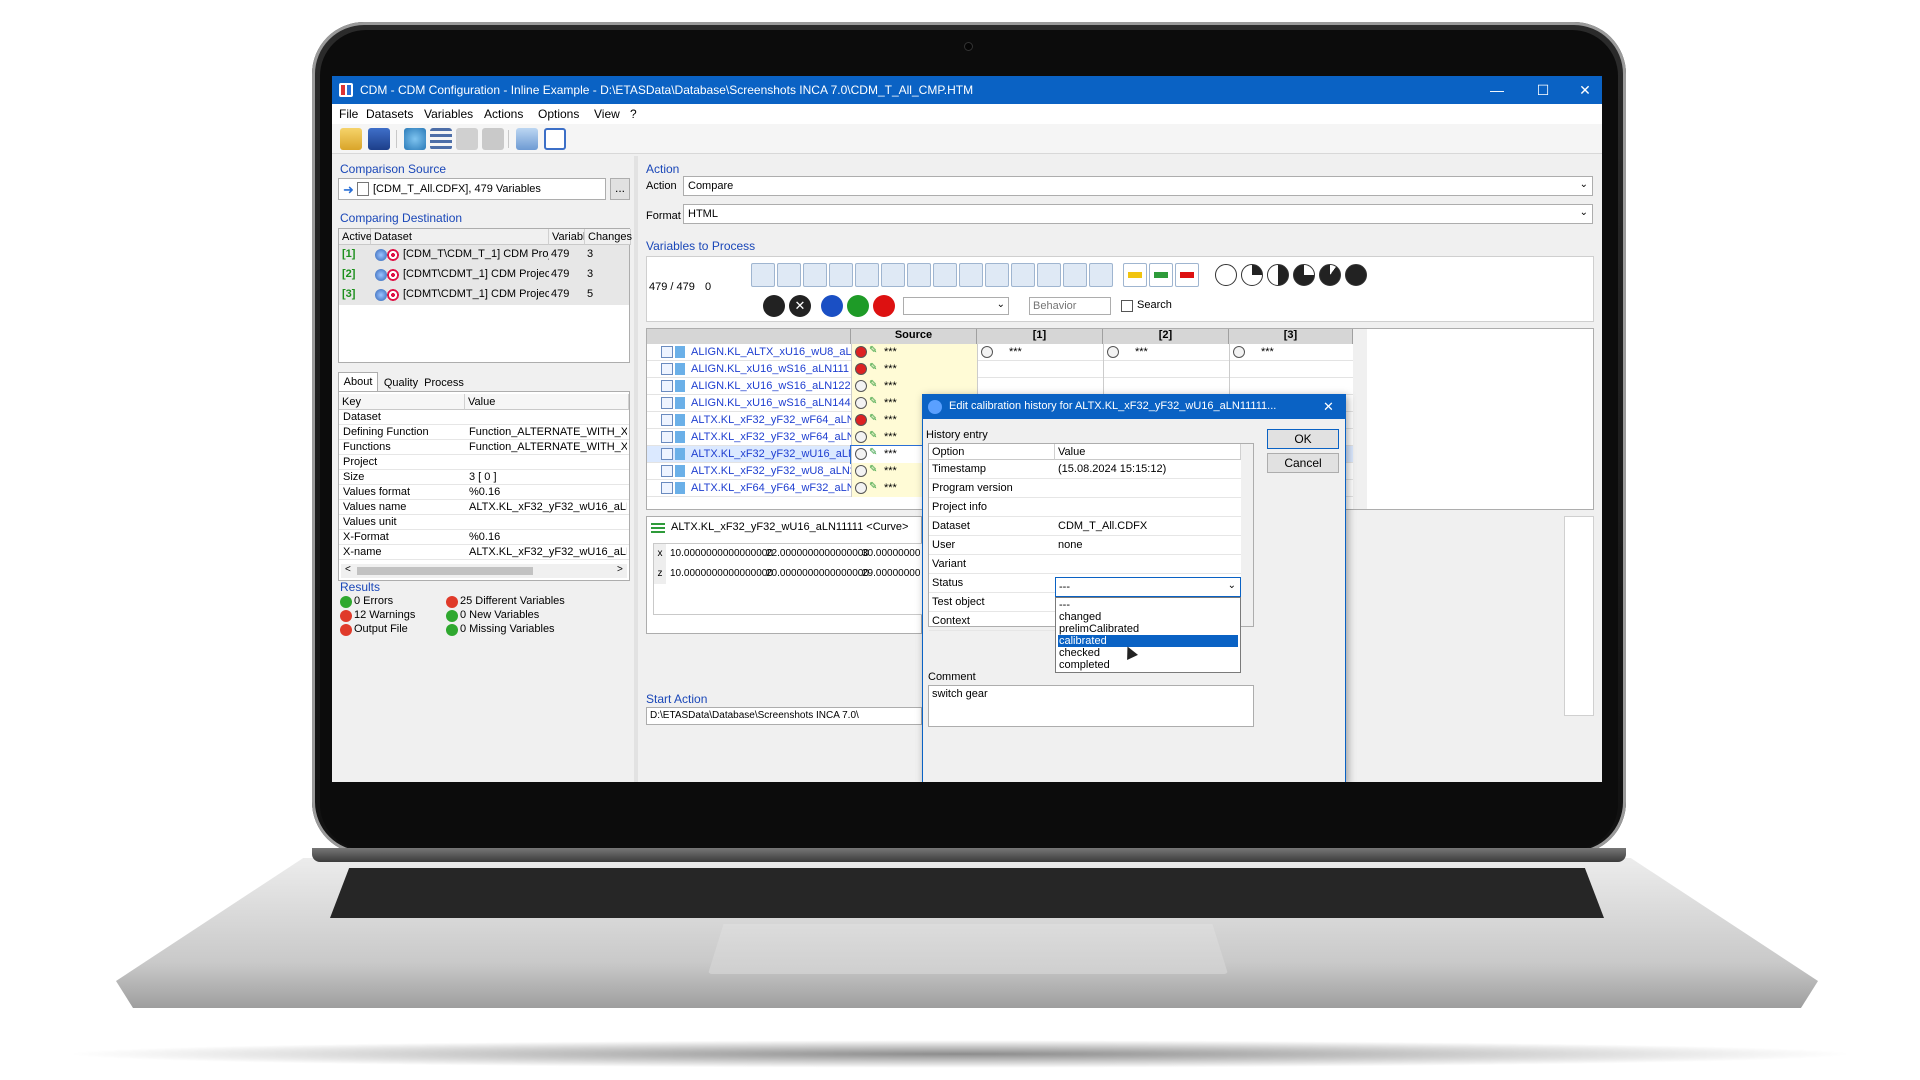 The width and height of the screenshot is (1920, 1080). What do you see at coordinates (956, 306) in the screenshot?
I see `category-select: ⌄` at bounding box center [956, 306].